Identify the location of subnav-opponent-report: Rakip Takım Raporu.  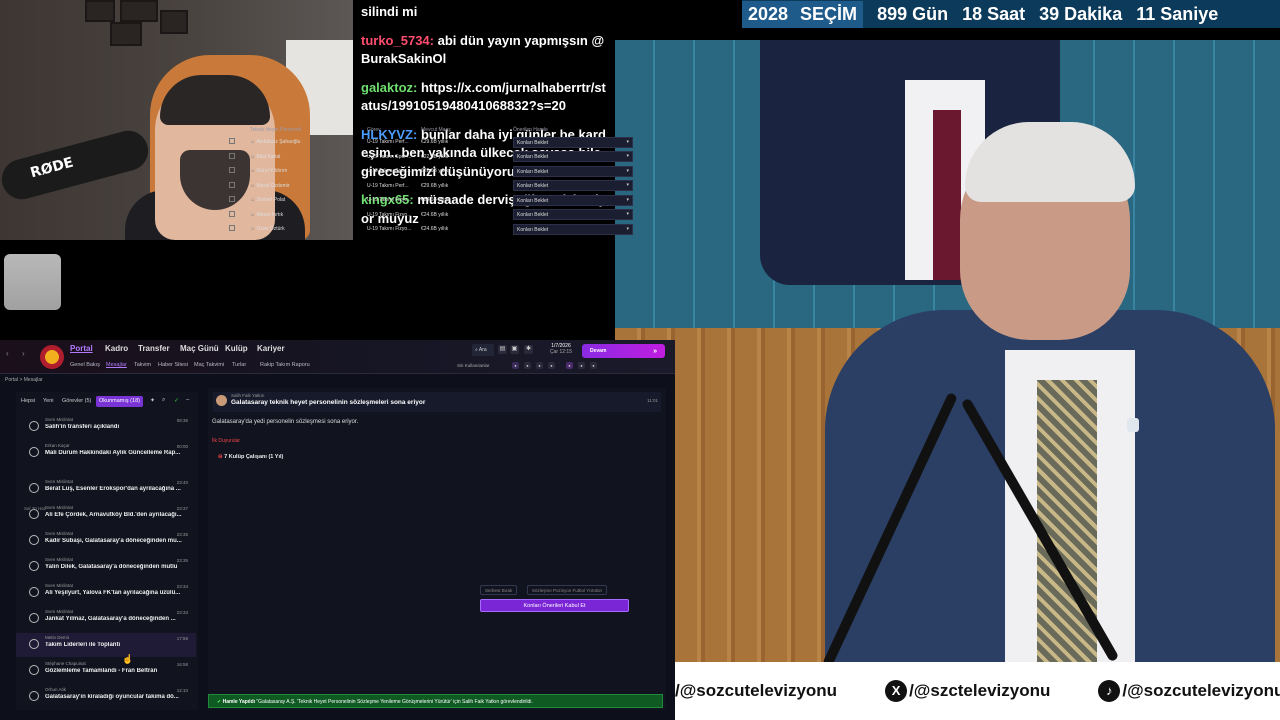
(285, 365).